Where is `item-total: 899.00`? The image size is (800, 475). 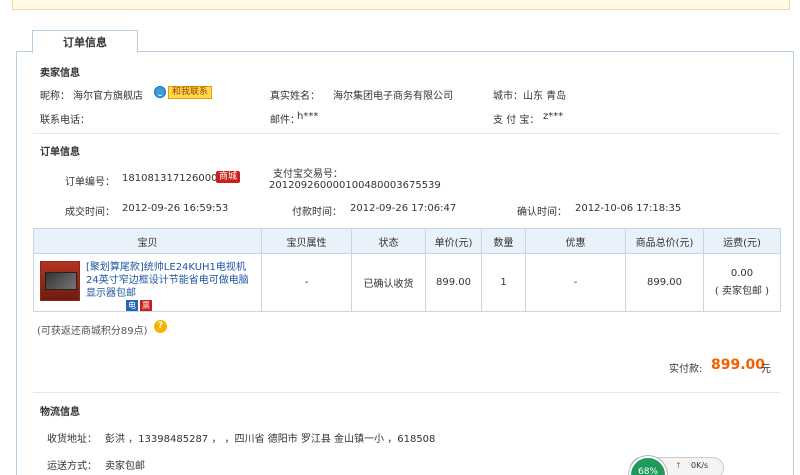
item-total: 899.00 is located at coordinates (664, 282).